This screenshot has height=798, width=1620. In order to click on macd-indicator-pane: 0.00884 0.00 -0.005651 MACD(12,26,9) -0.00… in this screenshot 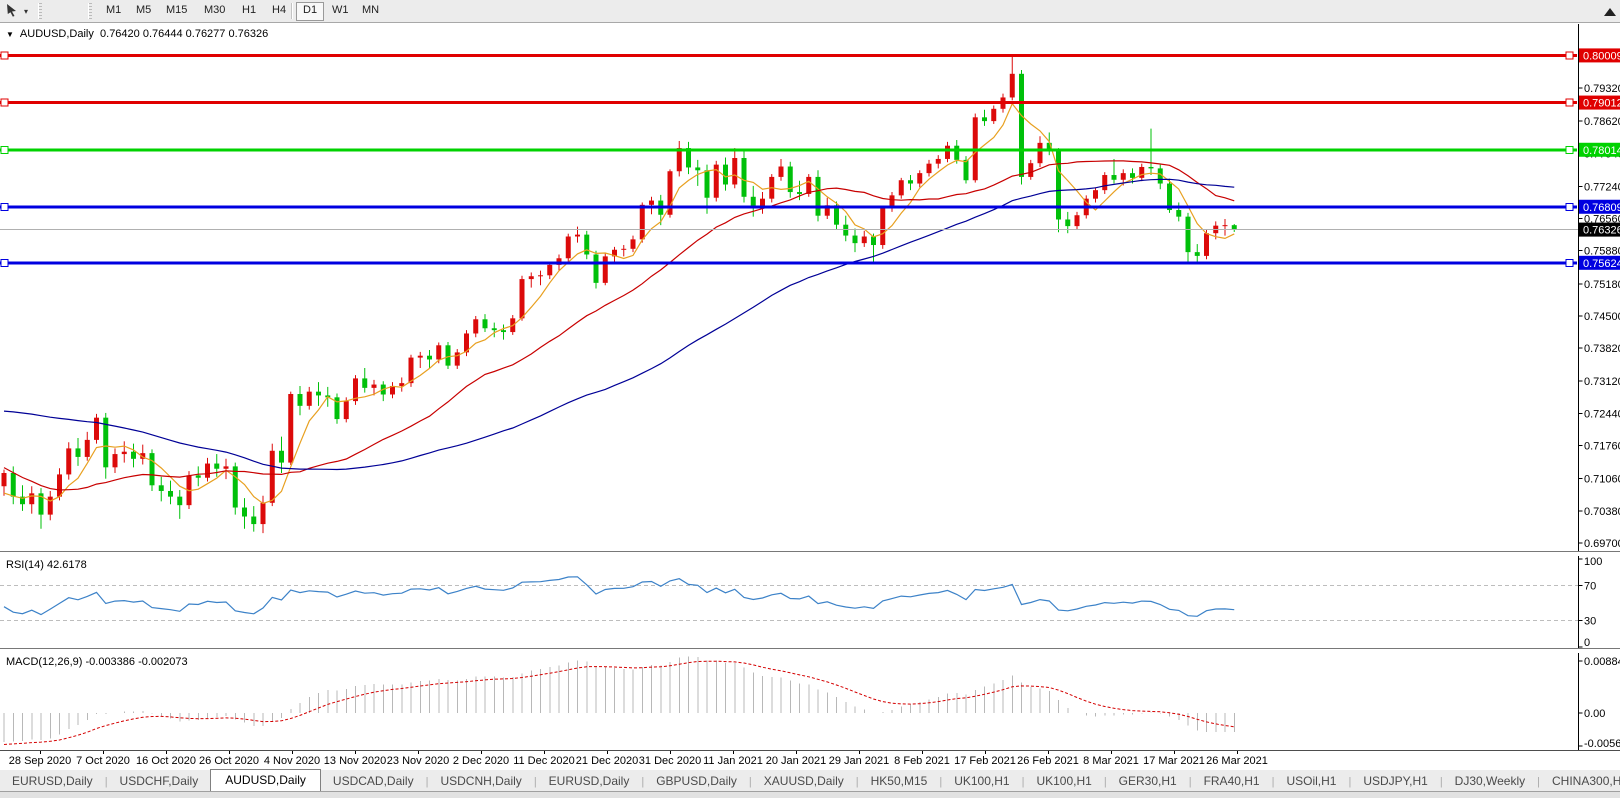, I will do `click(810, 701)`.